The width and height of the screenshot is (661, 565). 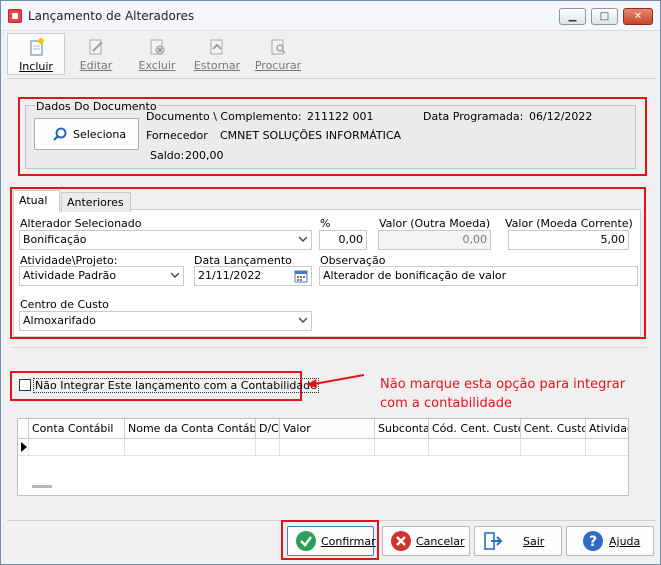 I want to click on editar-button: Editar, so click(x=96, y=54).